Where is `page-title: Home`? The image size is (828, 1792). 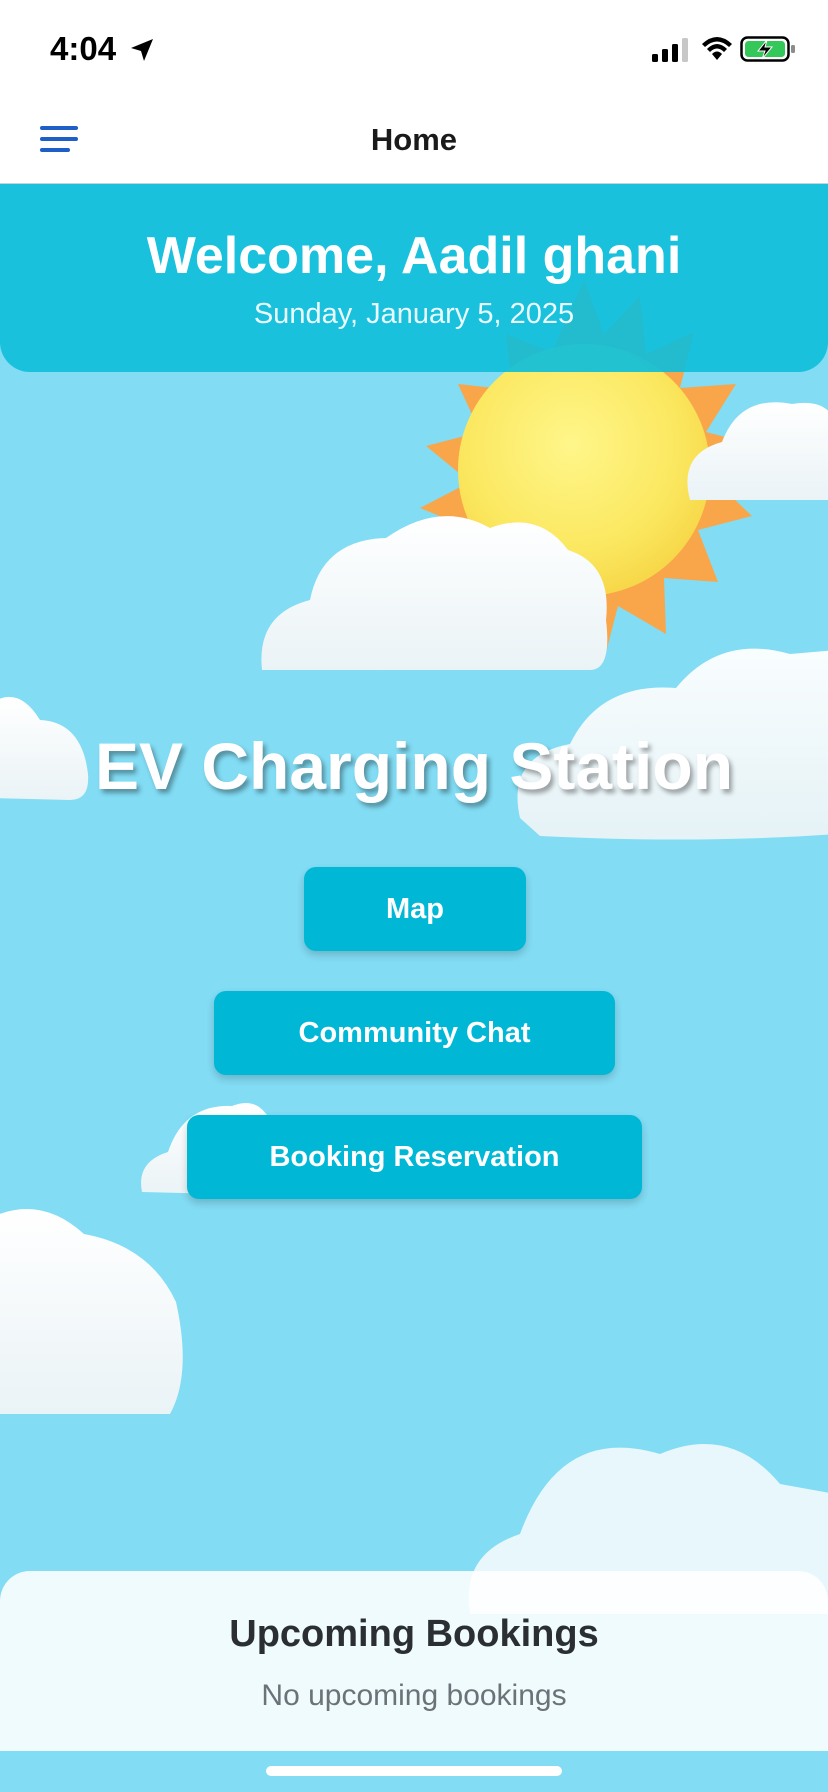 page-title: Home is located at coordinates (414, 139).